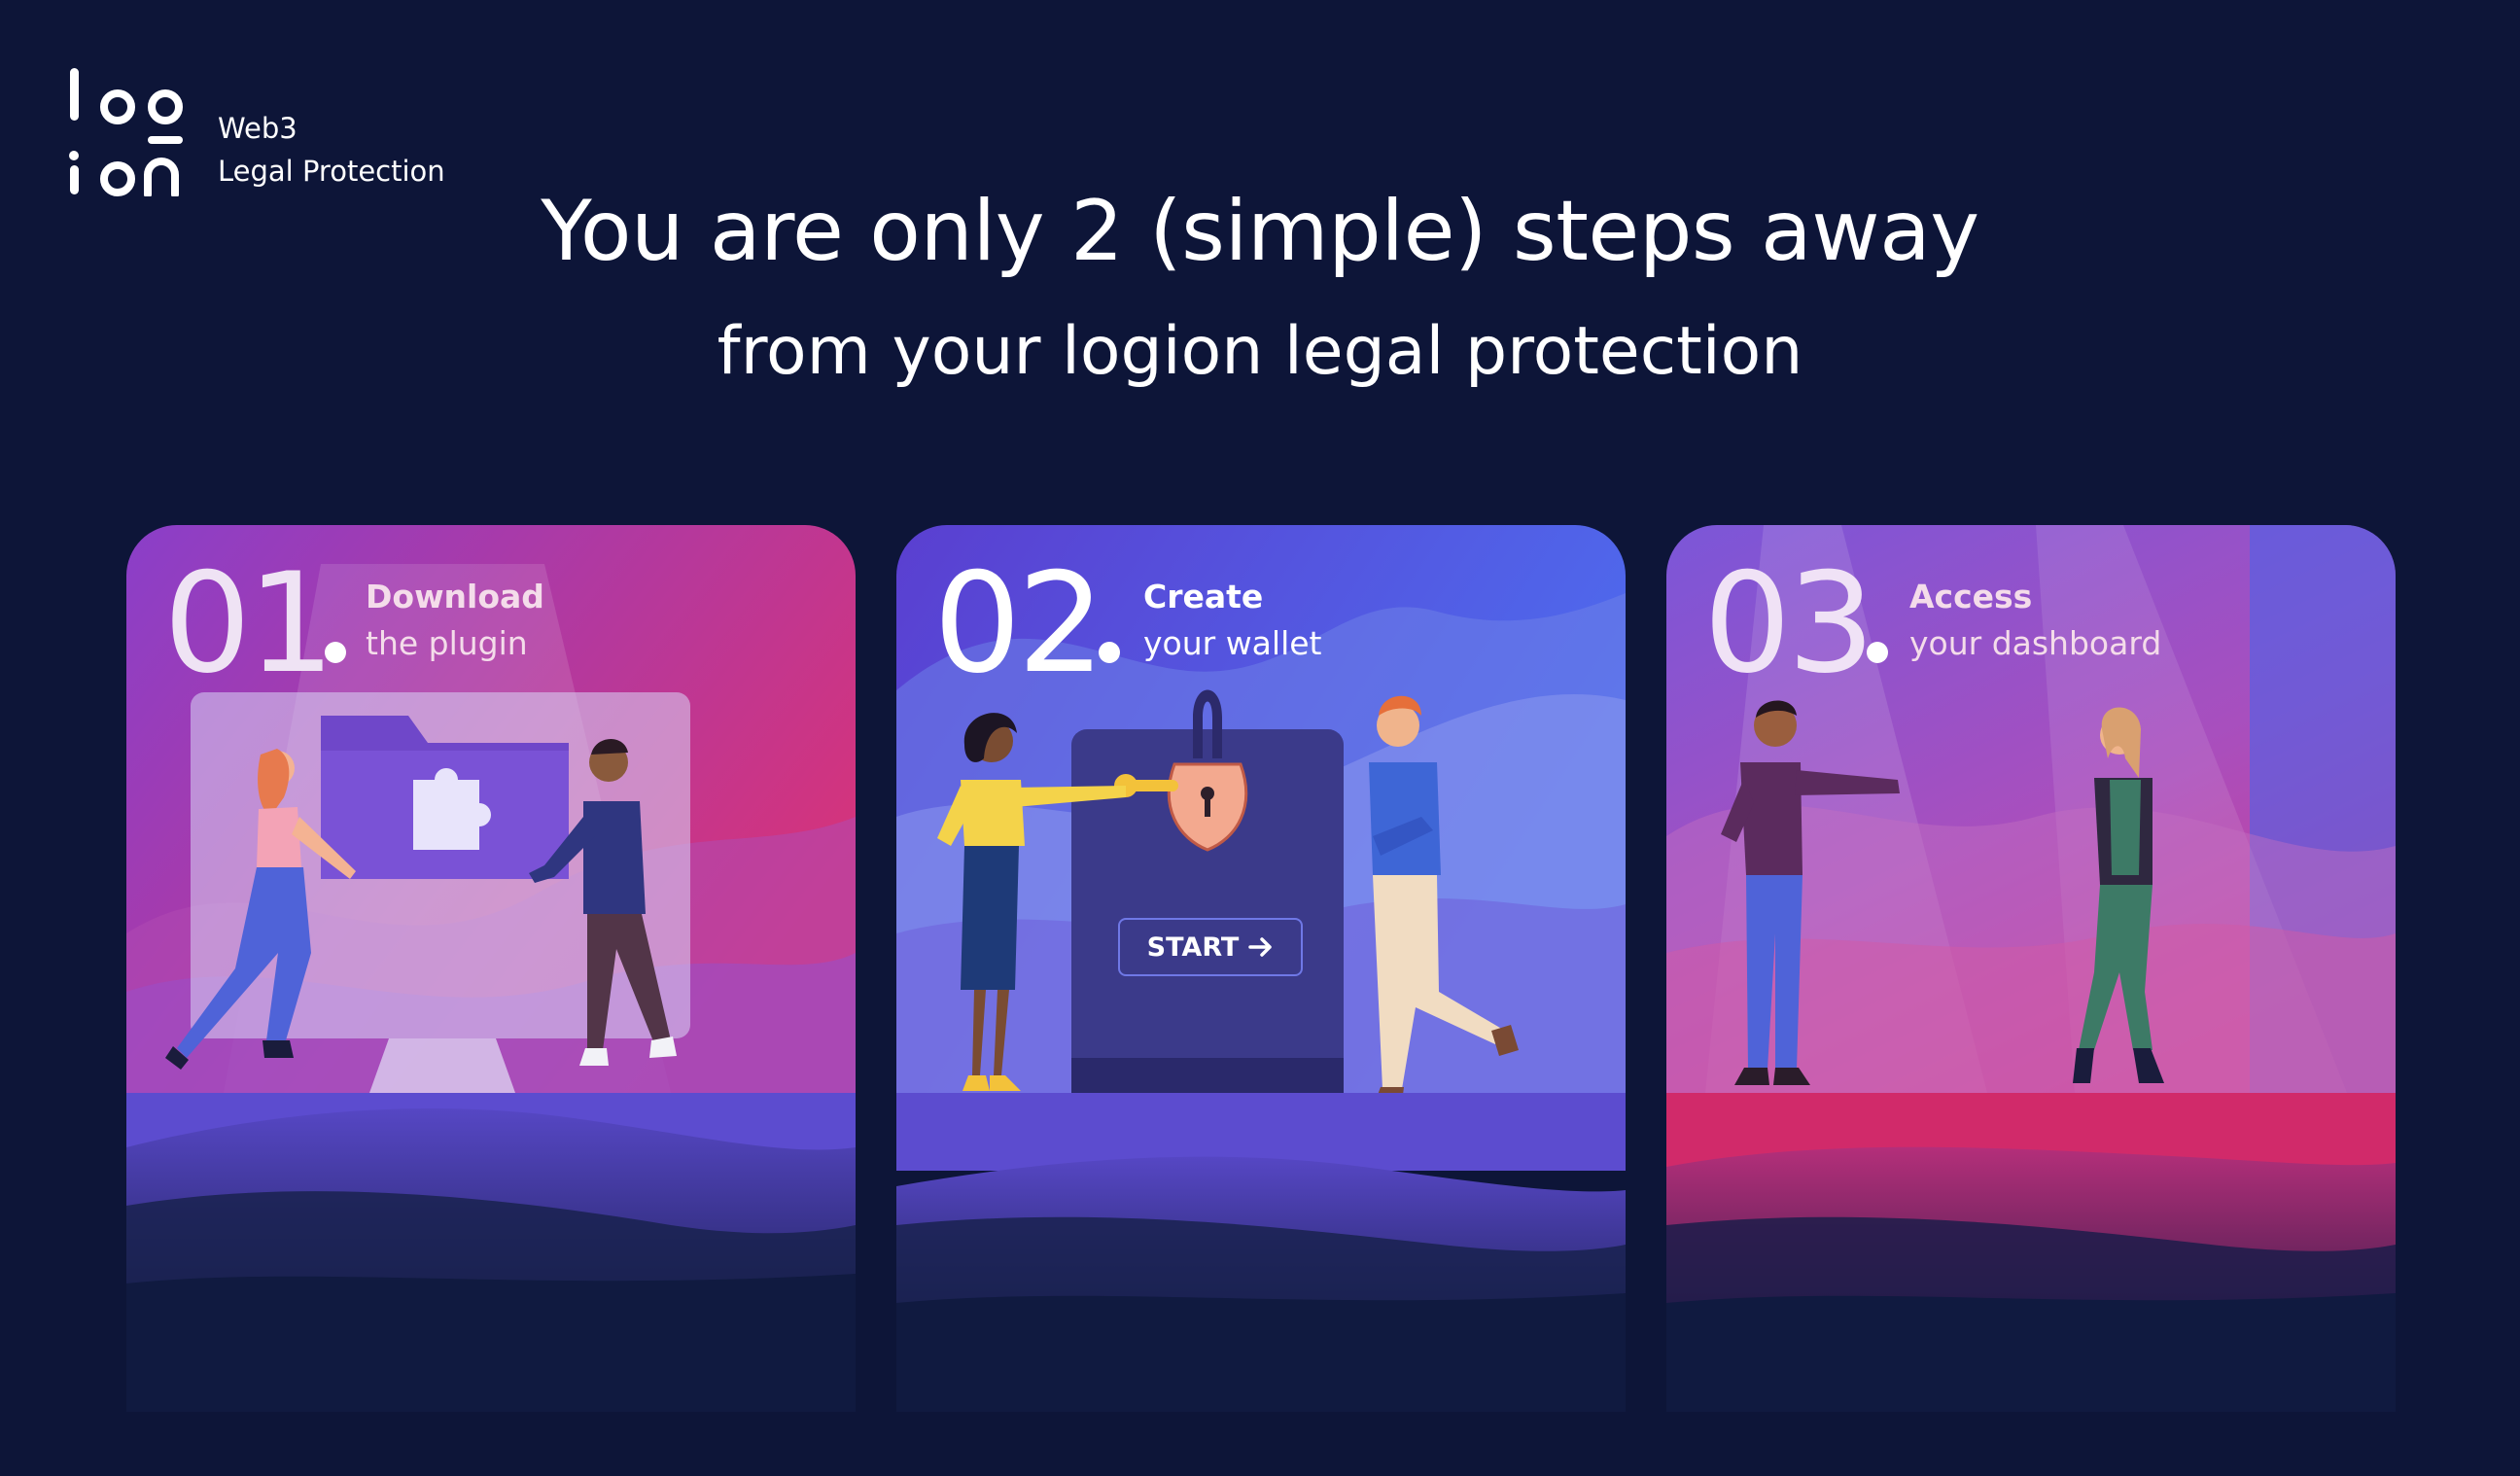 Image resolution: width=2520 pixels, height=1476 pixels. Describe the element at coordinates (1789, 624) in the screenshot. I see `step-number: 03` at that location.